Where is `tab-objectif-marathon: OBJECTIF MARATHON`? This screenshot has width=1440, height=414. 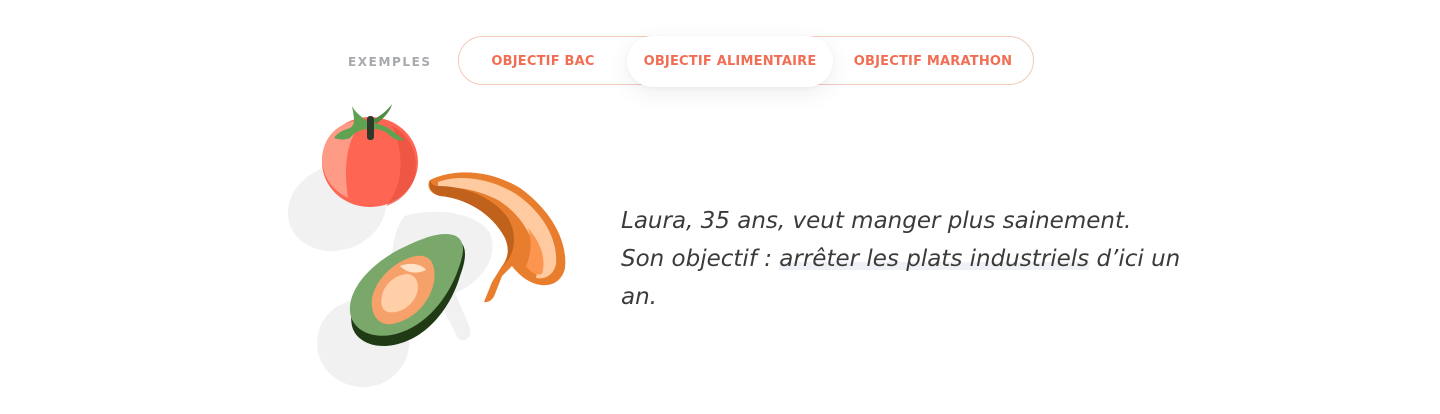
tab-objectif-marathon: OBJECTIF MARATHON is located at coordinates (933, 61).